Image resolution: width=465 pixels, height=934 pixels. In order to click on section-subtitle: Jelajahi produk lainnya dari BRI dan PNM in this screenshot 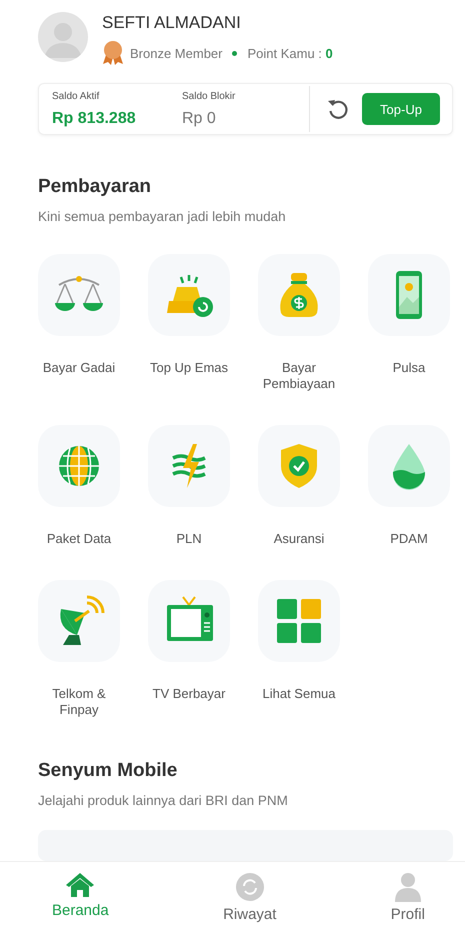, I will do `click(163, 800)`.